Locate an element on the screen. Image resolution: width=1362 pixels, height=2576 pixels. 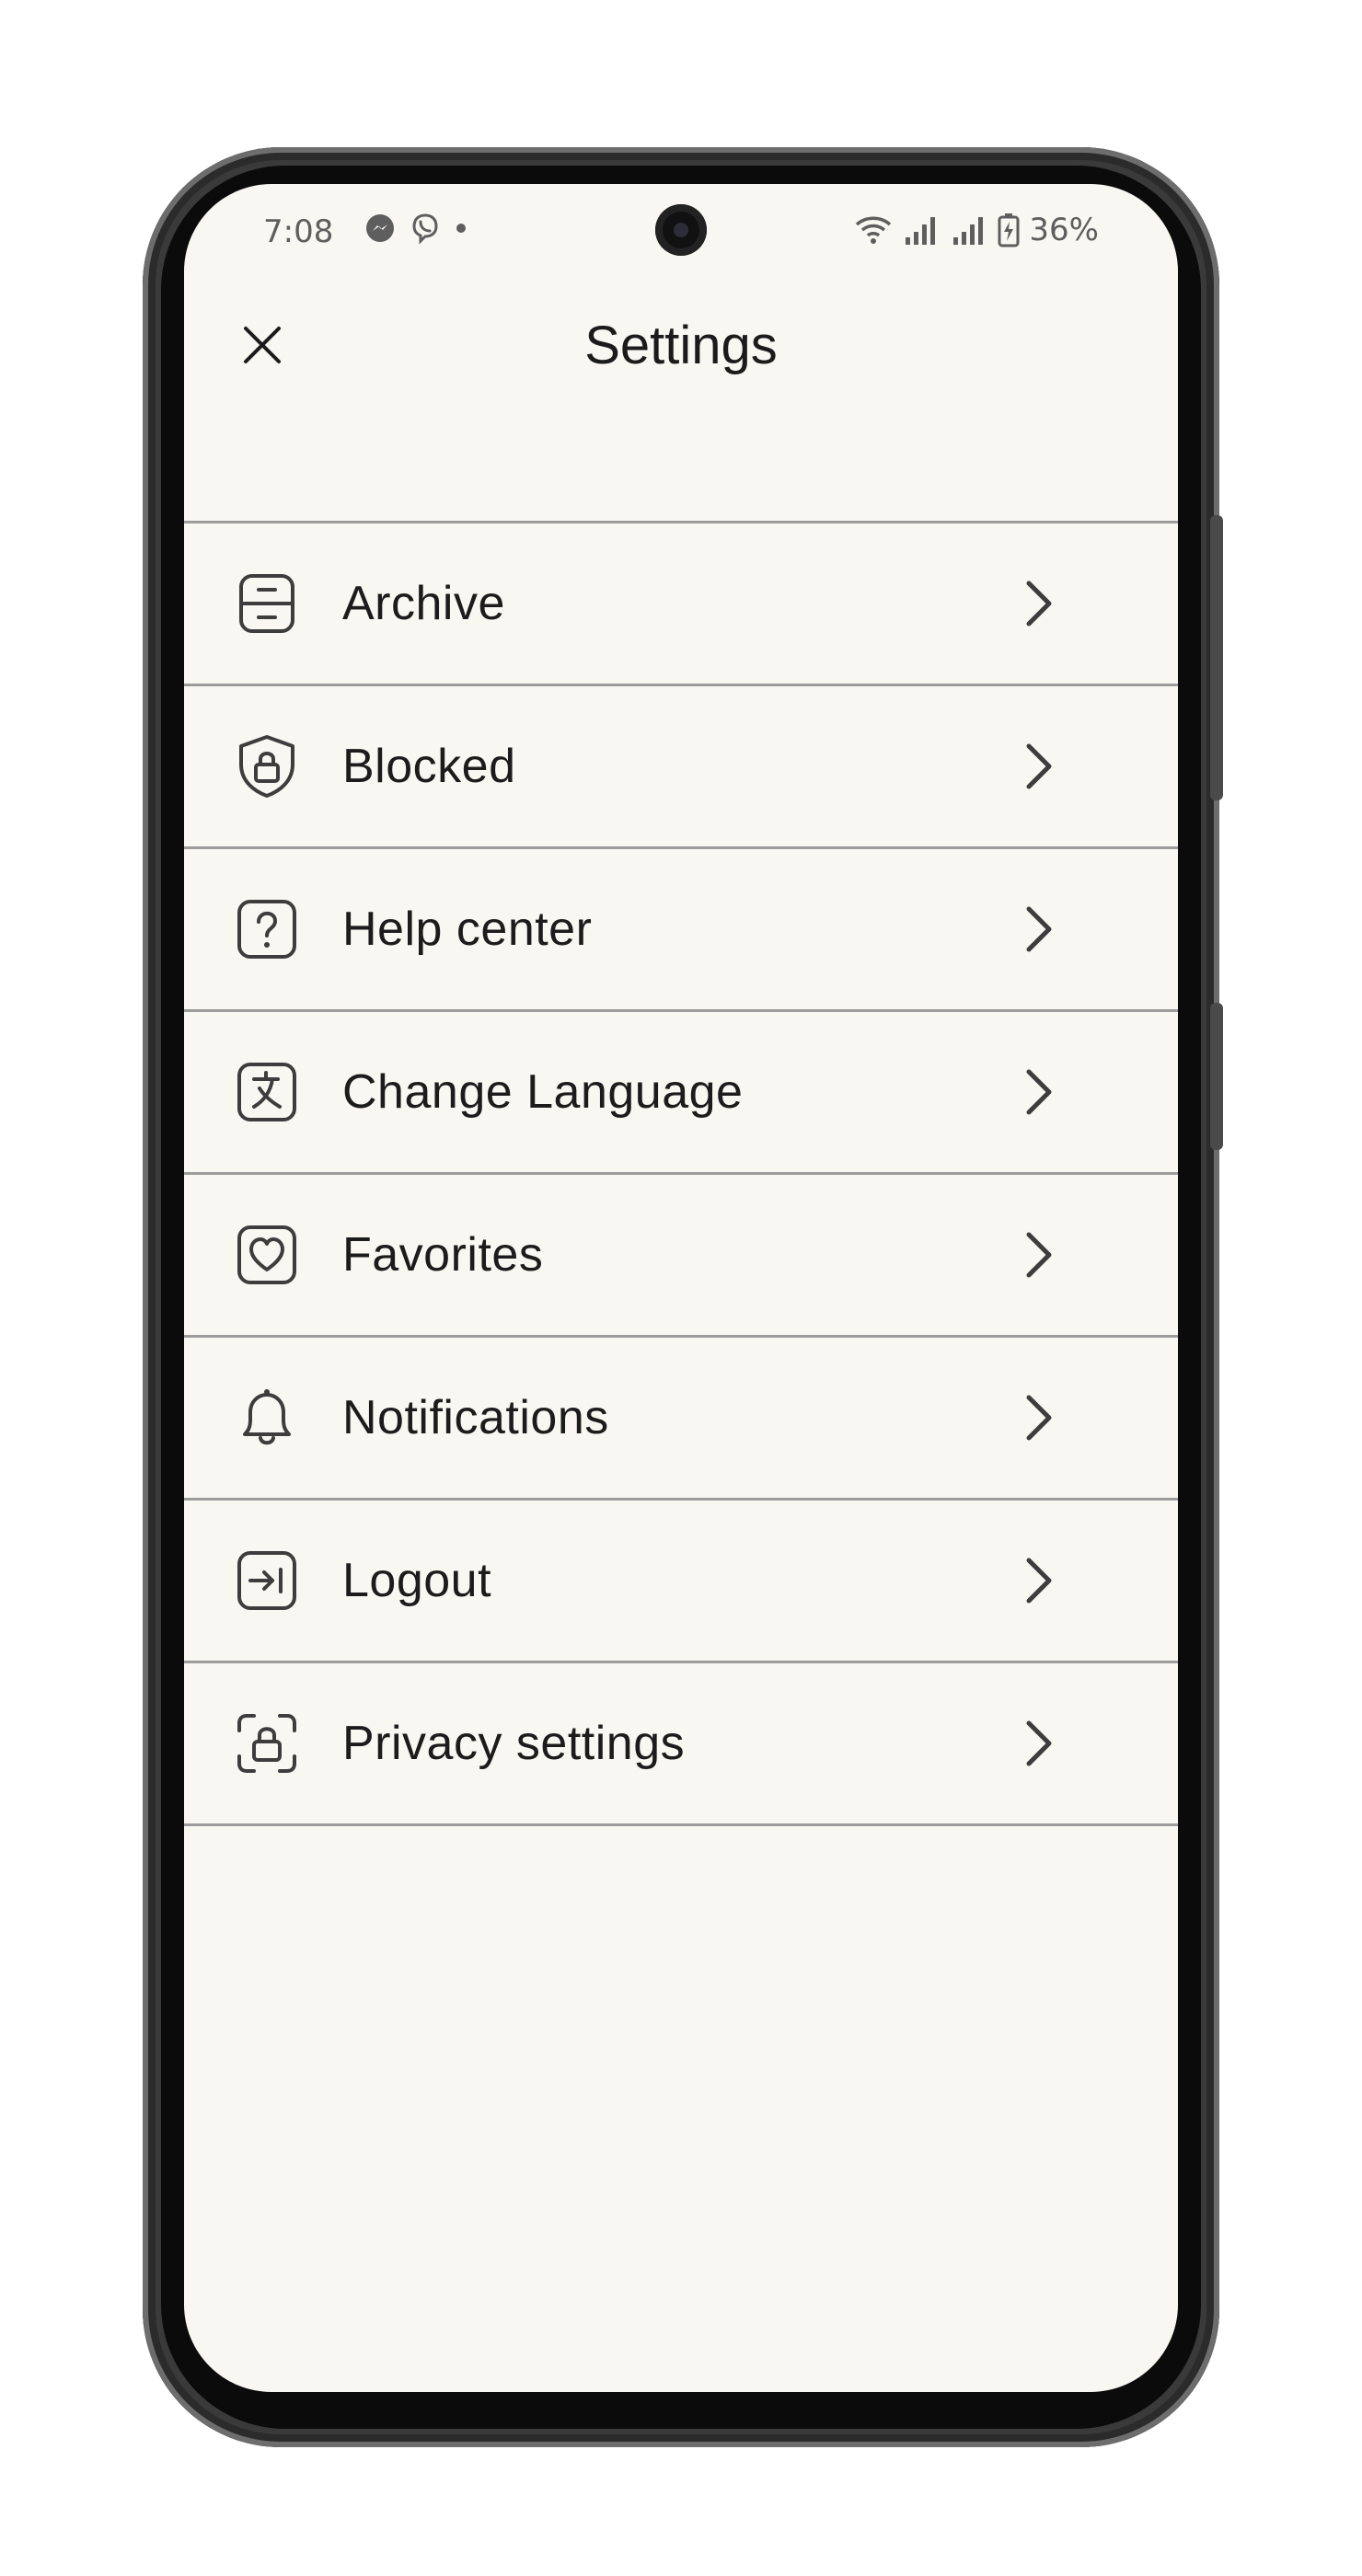
settings-item-label: Help center is located at coordinates (467, 929).